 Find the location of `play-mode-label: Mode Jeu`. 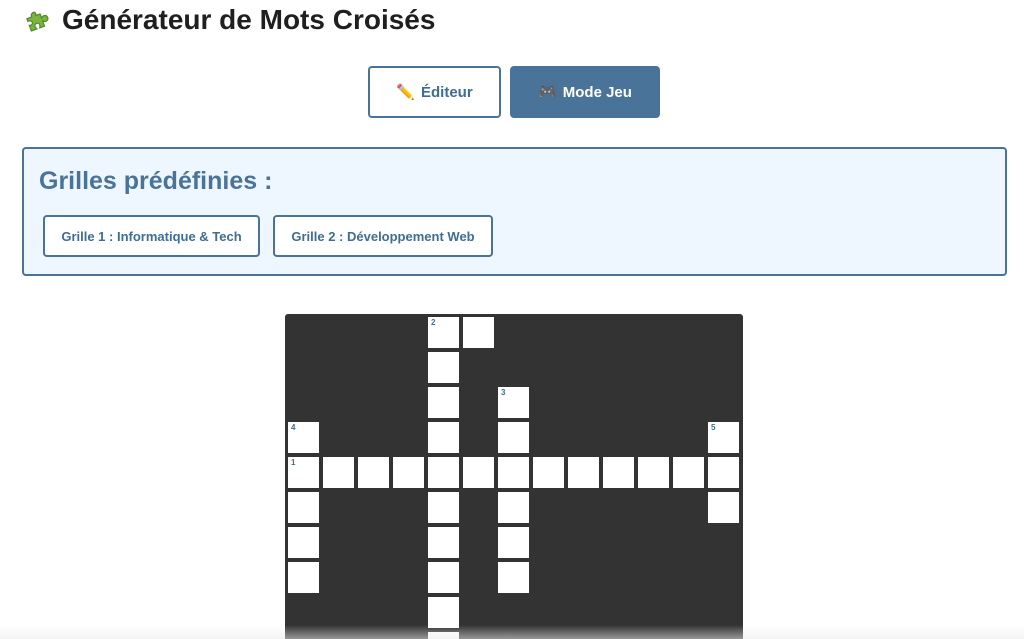

play-mode-label: Mode Jeu is located at coordinates (597, 92).